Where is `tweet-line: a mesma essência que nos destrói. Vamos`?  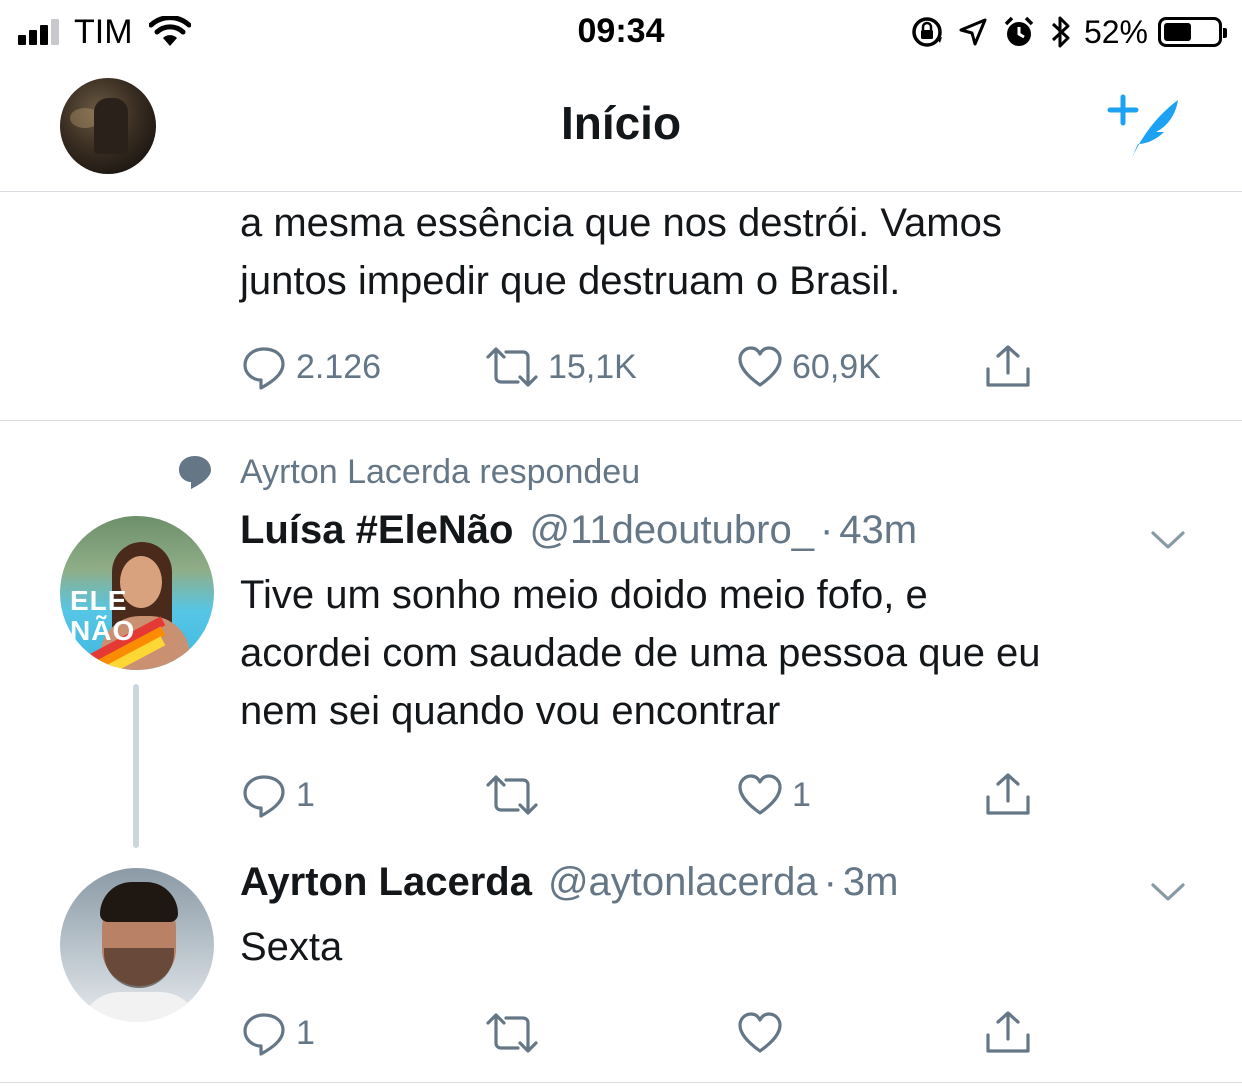
tweet-line: a mesma essência que nos destrói. Vamos is located at coordinates (621, 223).